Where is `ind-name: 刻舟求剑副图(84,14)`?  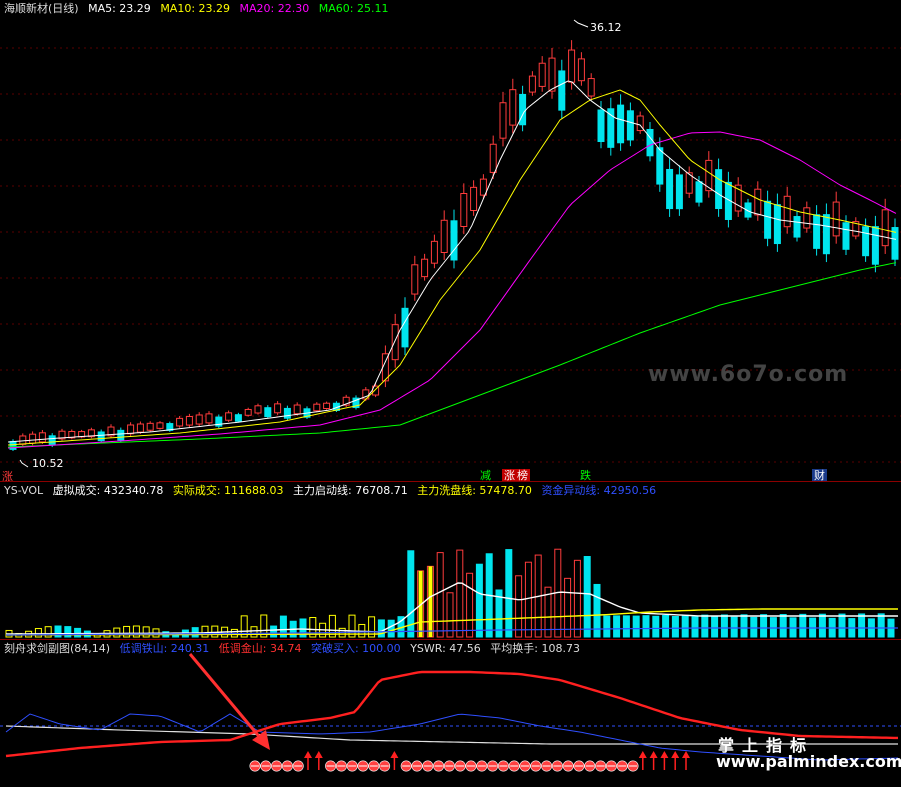
ind-name: 刻舟求剑副图(84,14) is located at coordinates (57, 648).